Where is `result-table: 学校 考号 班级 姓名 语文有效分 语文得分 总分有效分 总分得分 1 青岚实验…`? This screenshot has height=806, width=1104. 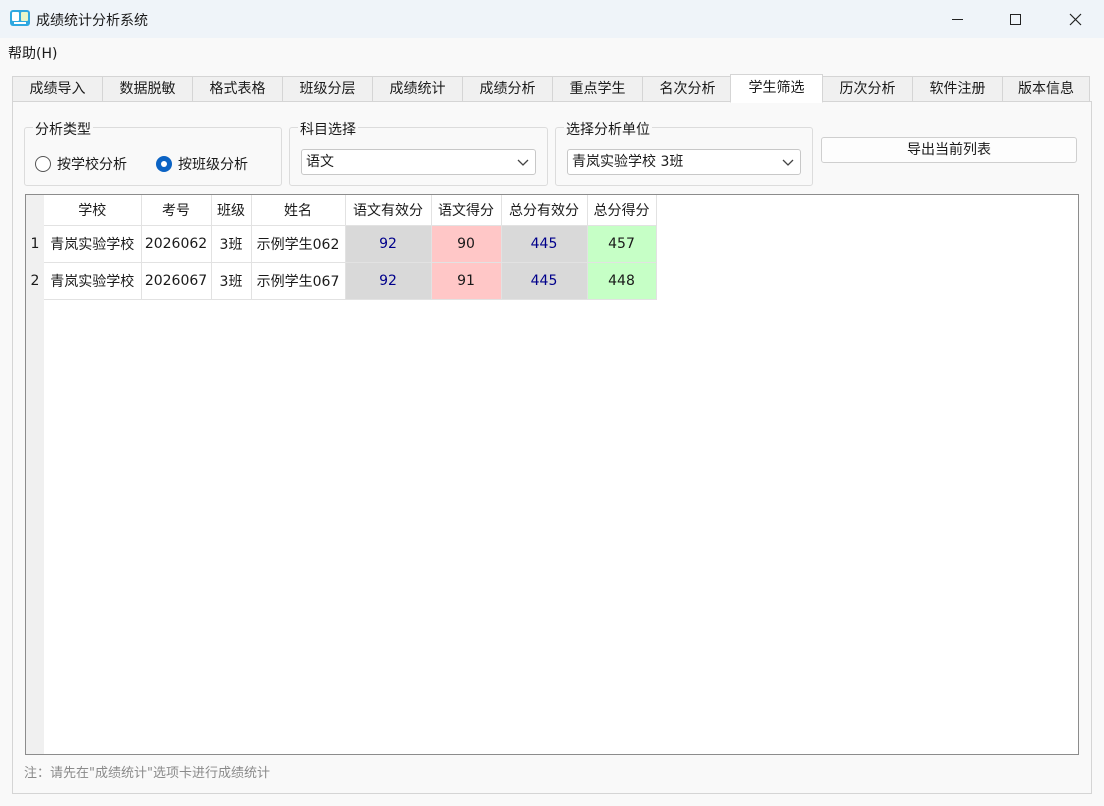 result-table: 学校 考号 班级 姓名 语文有效分 语文得分 总分有效分 总分得分 1 青岚实验… is located at coordinates (341, 247).